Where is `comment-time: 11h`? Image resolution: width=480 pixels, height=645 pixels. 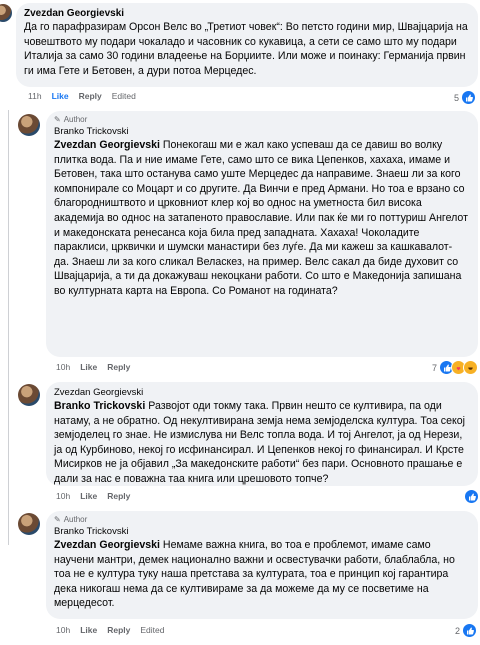
comment-time: 11h is located at coordinates (35, 96).